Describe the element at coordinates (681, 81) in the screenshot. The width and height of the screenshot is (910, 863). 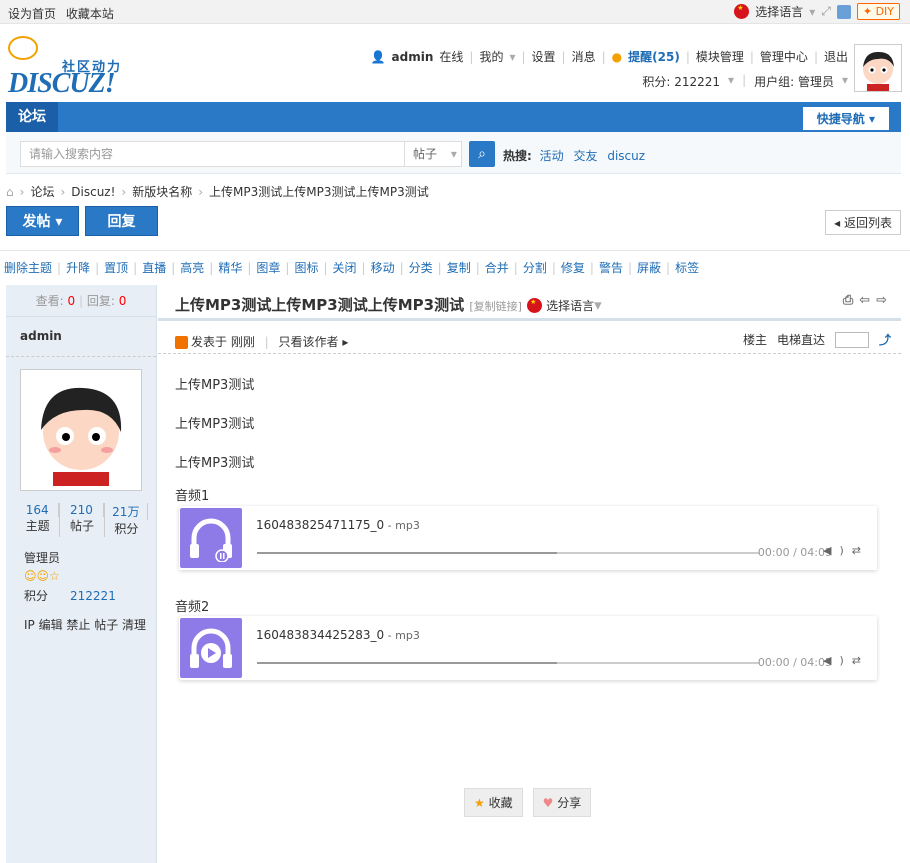
I see `points-menu: 积分: 212221` at that location.